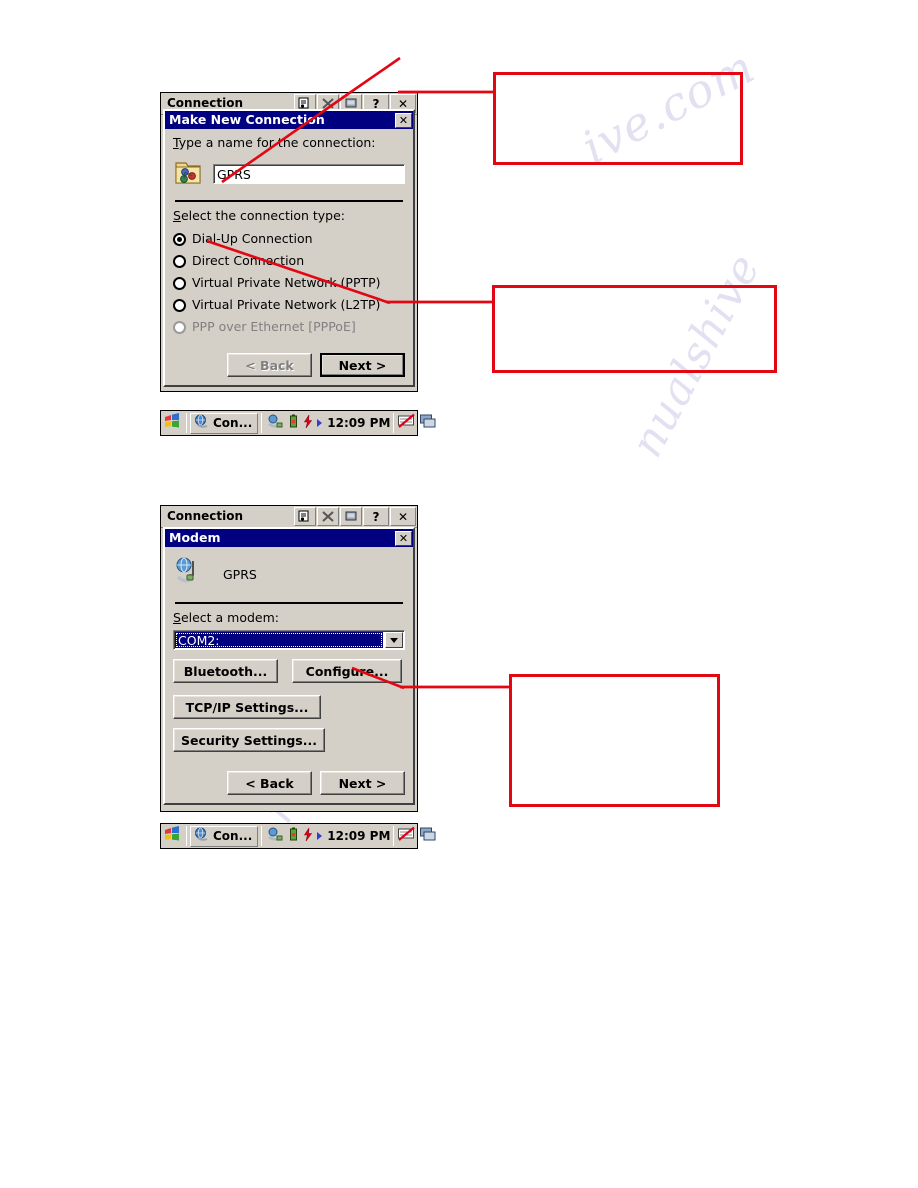  I want to click on connection-type-label-rest: elect the connection type:, so click(263, 215).